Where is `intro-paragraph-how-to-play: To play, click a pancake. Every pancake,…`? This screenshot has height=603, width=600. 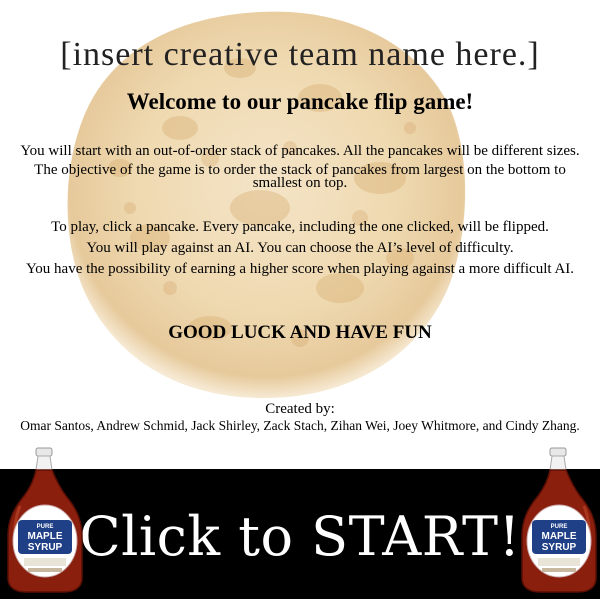
intro-paragraph-how-to-play: To play, click a pancake. Every pancake,… is located at coordinates (300, 227).